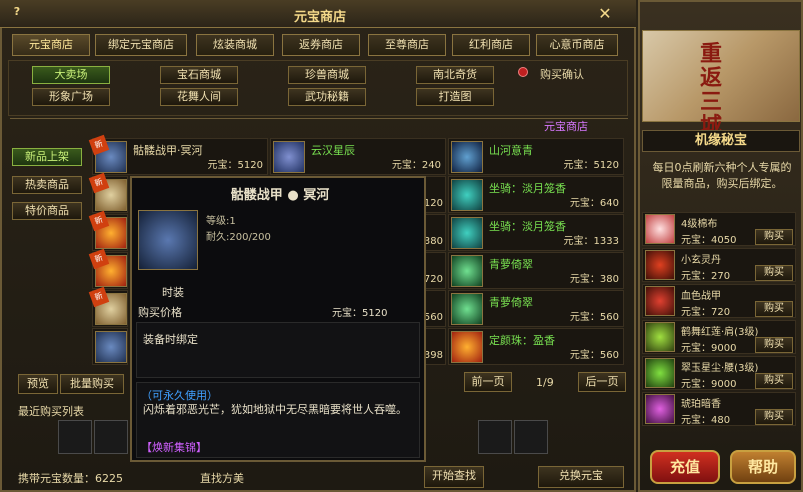 The height and width of the screenshot is (492, 803). I want to click on side-category-new: 新品上架, so click(47, 157).